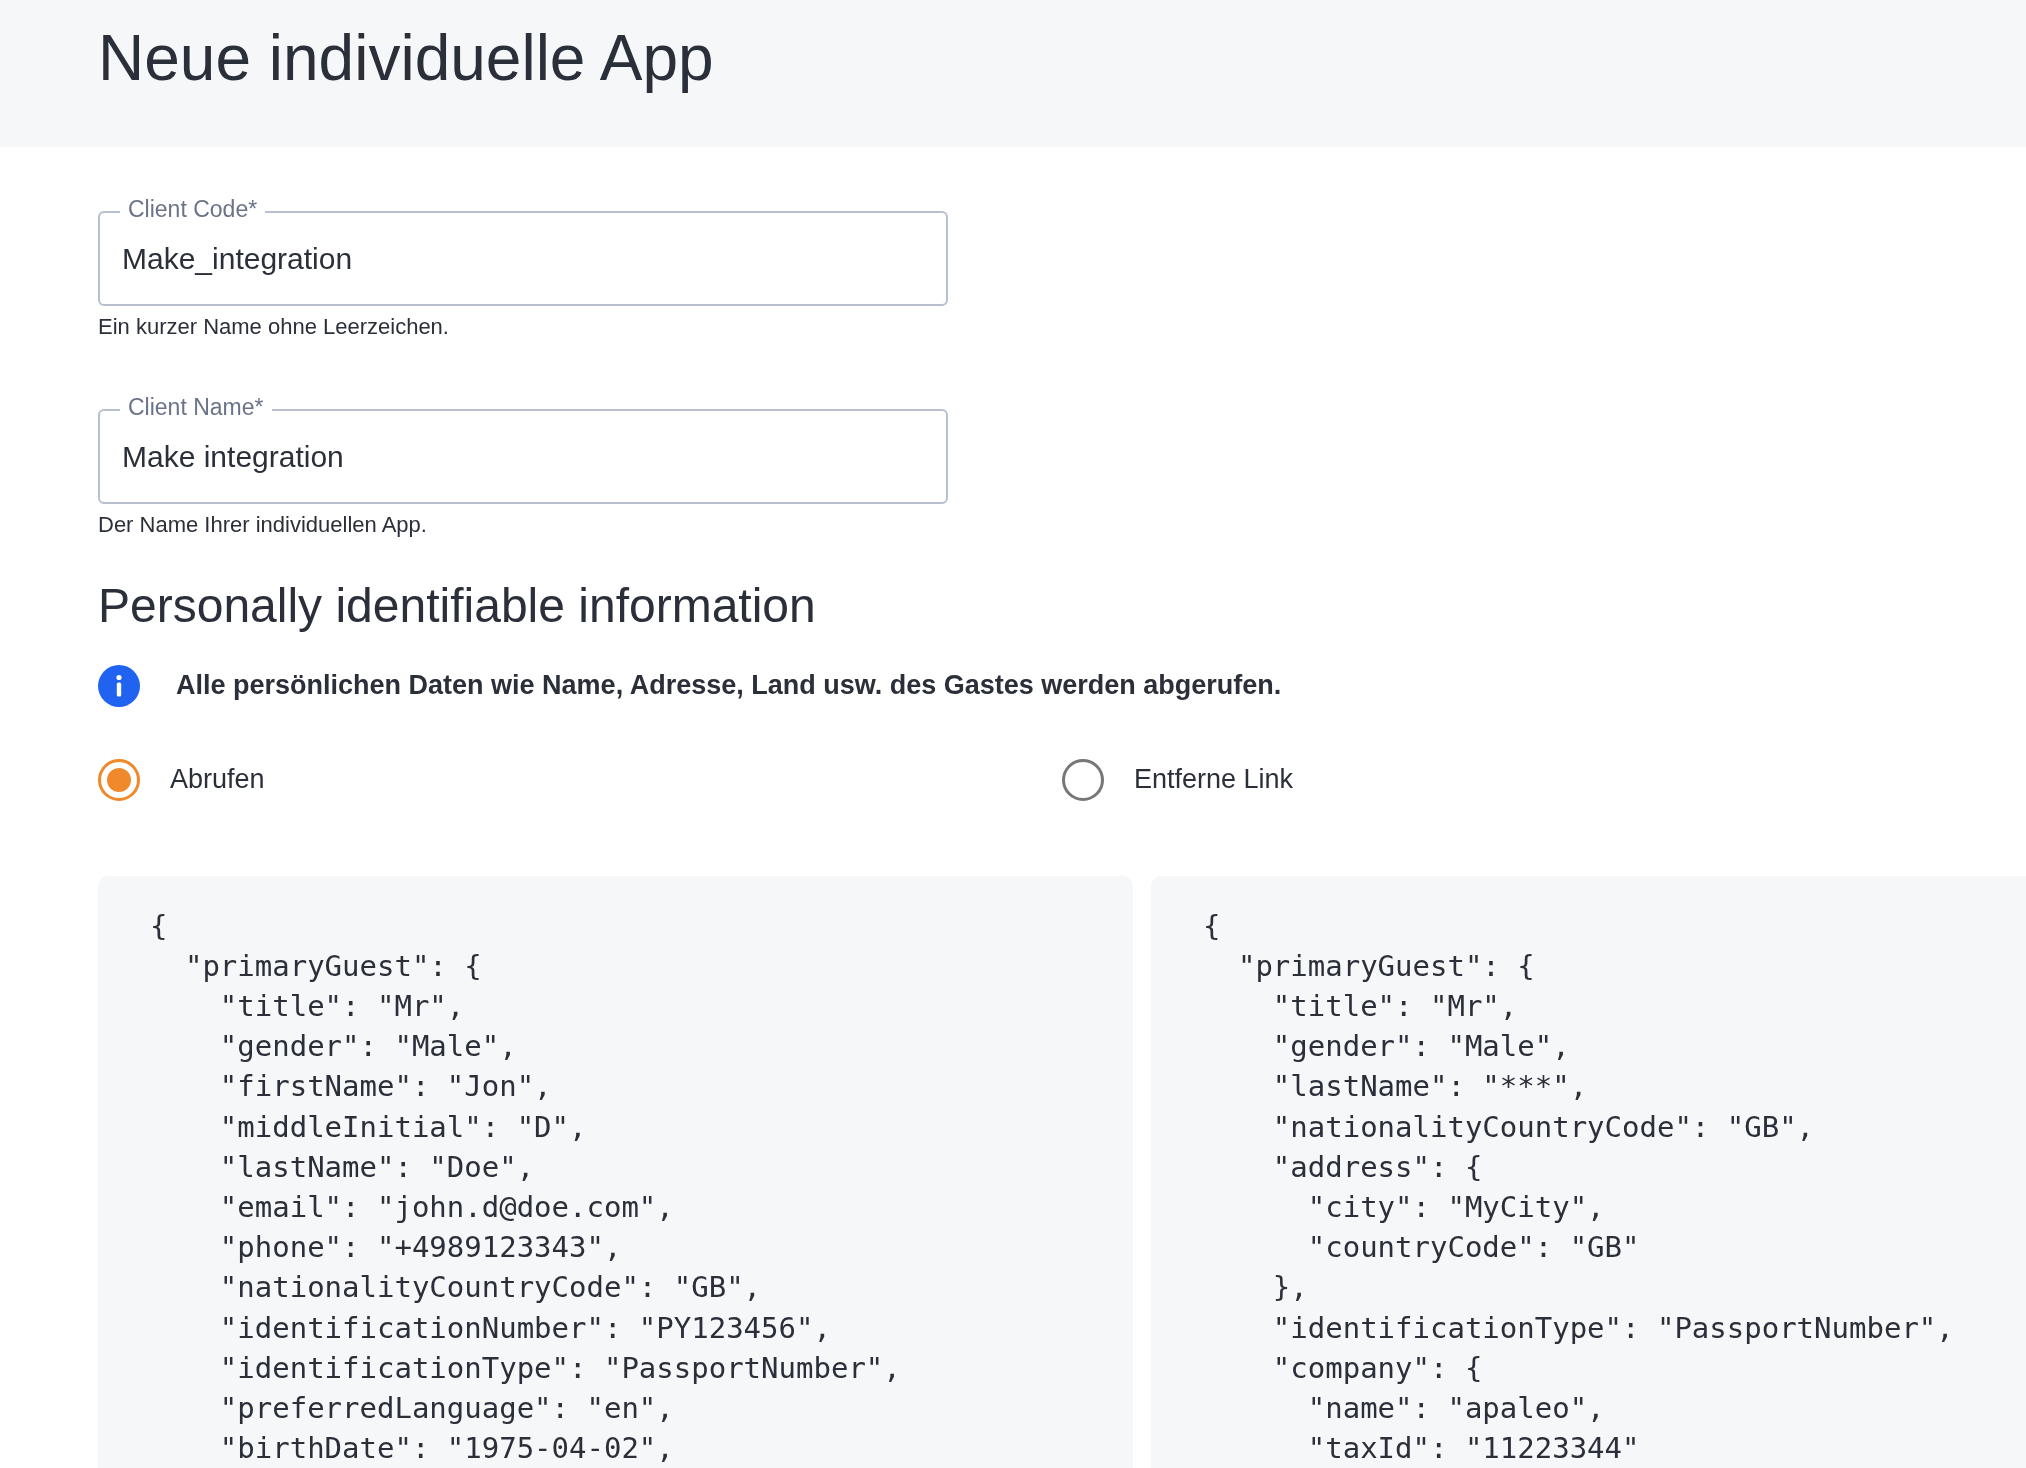 The image size is (2026, 1468). Describe the element at coordinates (274, 327) in the screenshot. I see `help-text: Ein kurzer Name ohne Leerzeichen.` at that location.